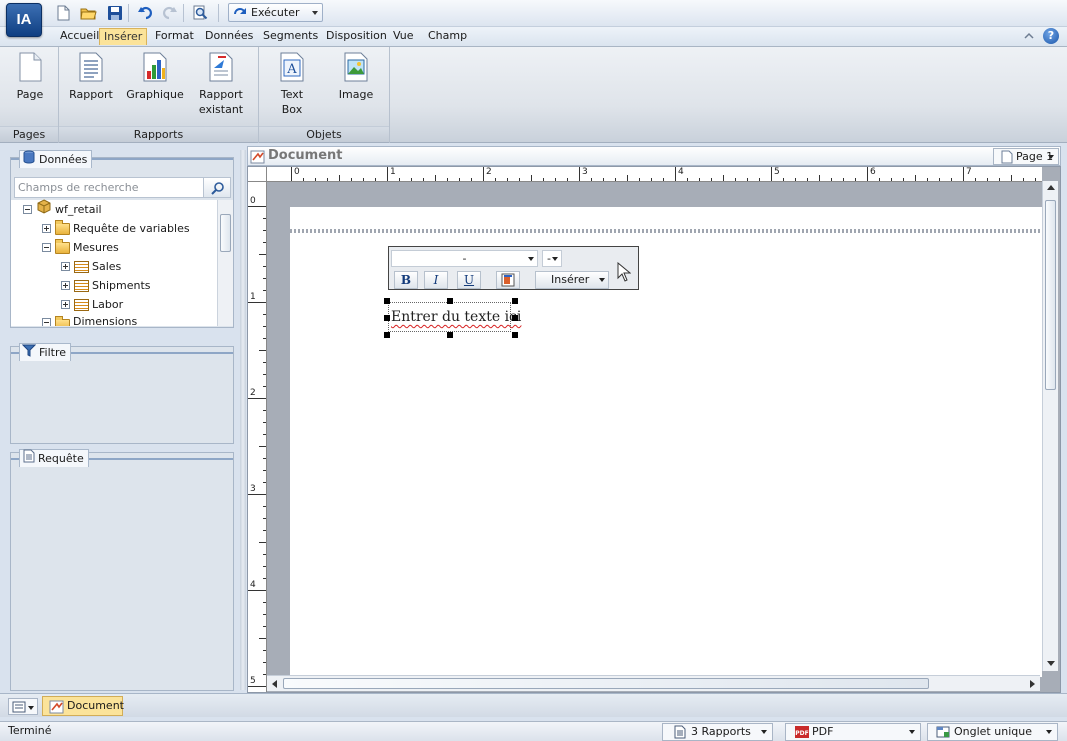 The width and height of the screenshot is (1067, 741). Describe the element at coordinates (45, 352) in the screenshot. I see `filter-panel-tab: Filtre` at that location.